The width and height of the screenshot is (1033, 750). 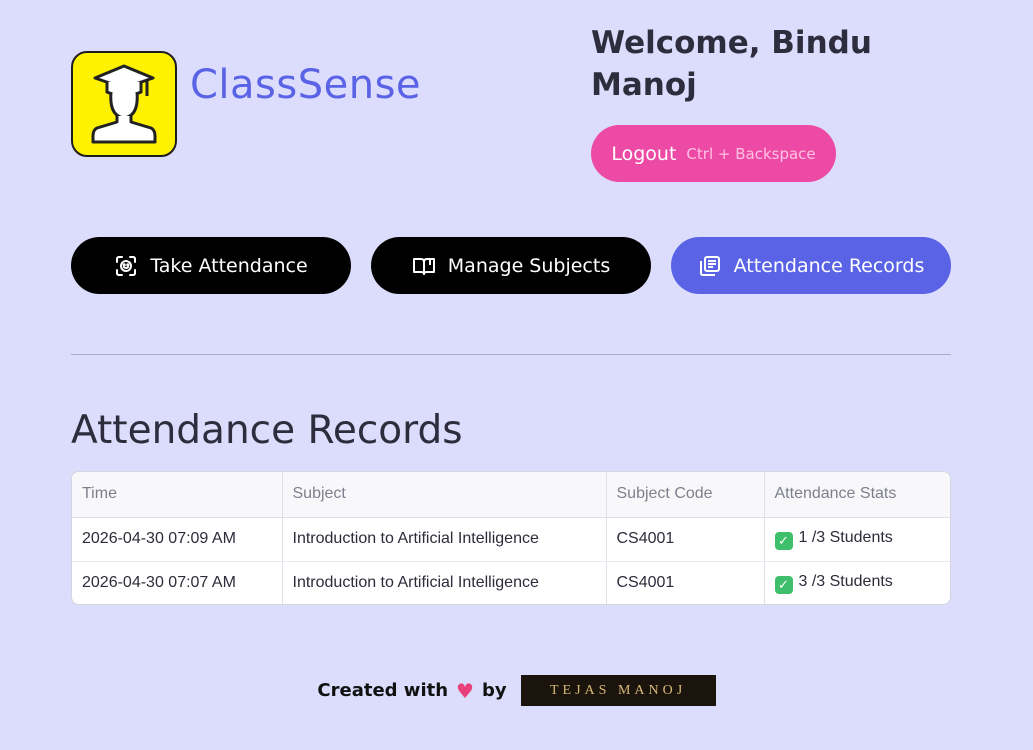 I want to click on column-header-subject: Subject, so click(x=444, y=495).